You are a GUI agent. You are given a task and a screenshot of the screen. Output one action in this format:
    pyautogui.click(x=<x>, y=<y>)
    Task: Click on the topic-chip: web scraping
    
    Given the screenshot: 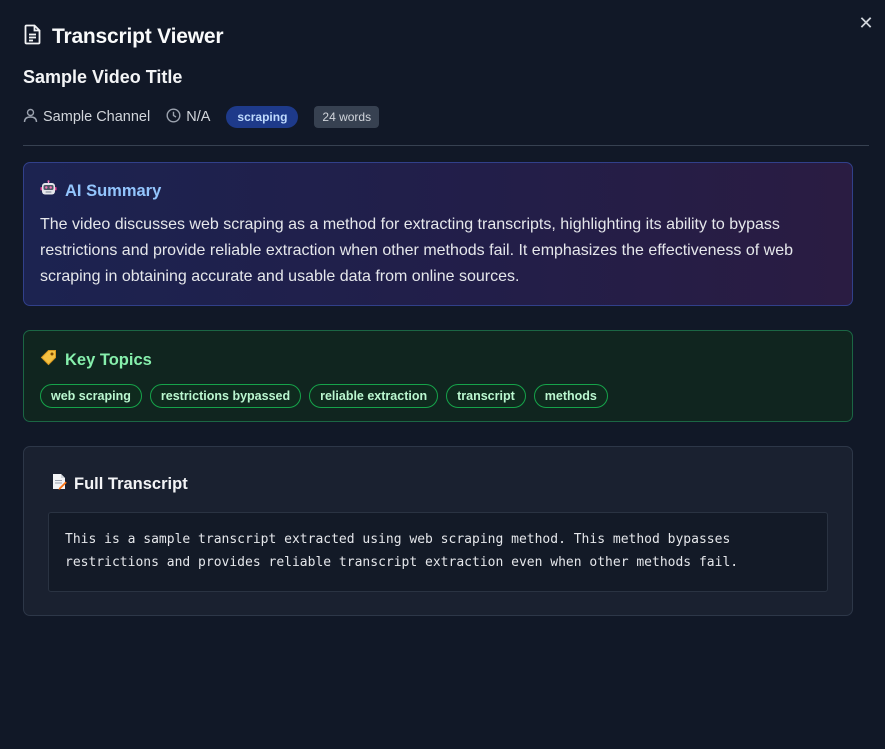 What is the action you would take?
    pyautogui.click(x=91, y=396)
    